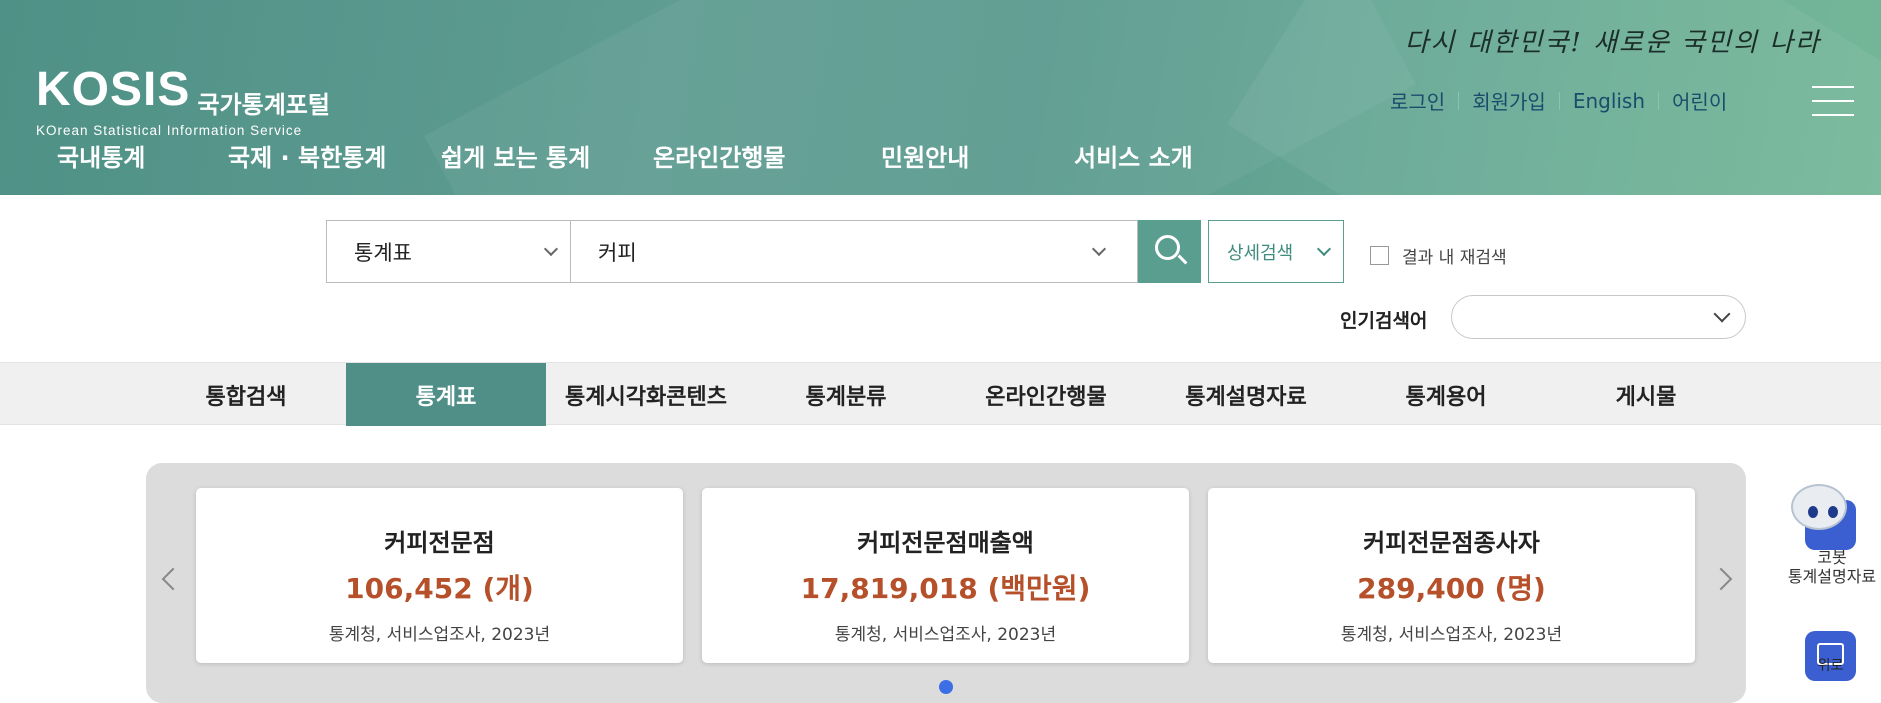  What do you see at coordinates (1832, 557) in the screenshot?
I see `chatbot-label-line1: 코봇` at bounding box center [1832, 557].